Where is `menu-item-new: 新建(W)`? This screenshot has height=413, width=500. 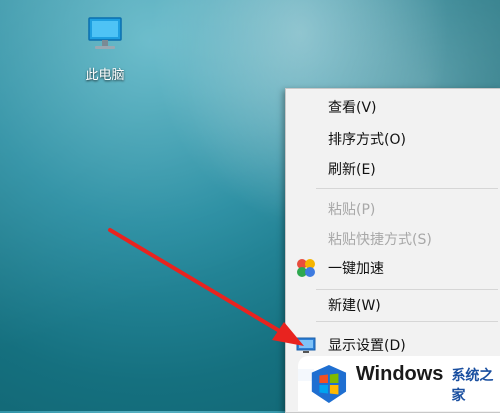 menu-item-new: 新建(W) is located at coordinates (393, 305).